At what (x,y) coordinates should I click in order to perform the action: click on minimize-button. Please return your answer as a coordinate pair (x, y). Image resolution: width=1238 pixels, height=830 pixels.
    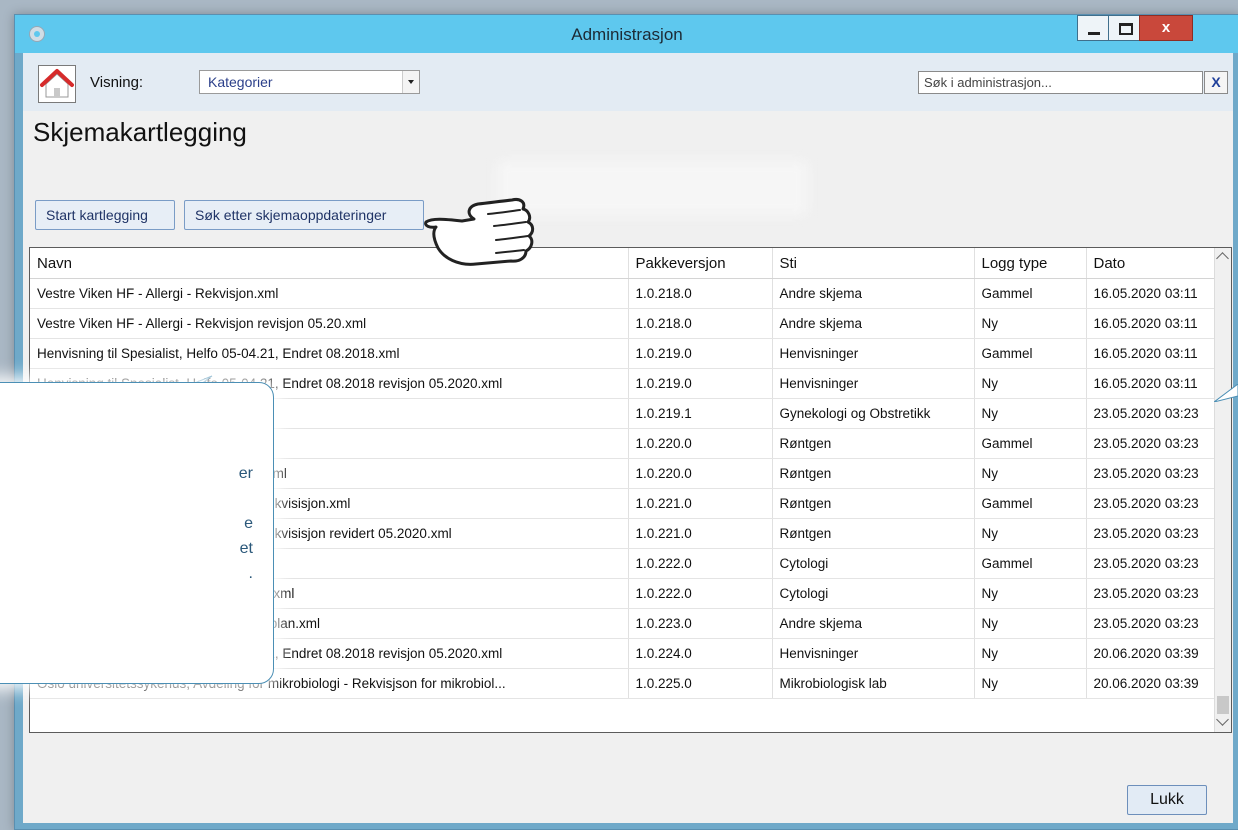
    Looking at the image, I should click on (1093, 28).